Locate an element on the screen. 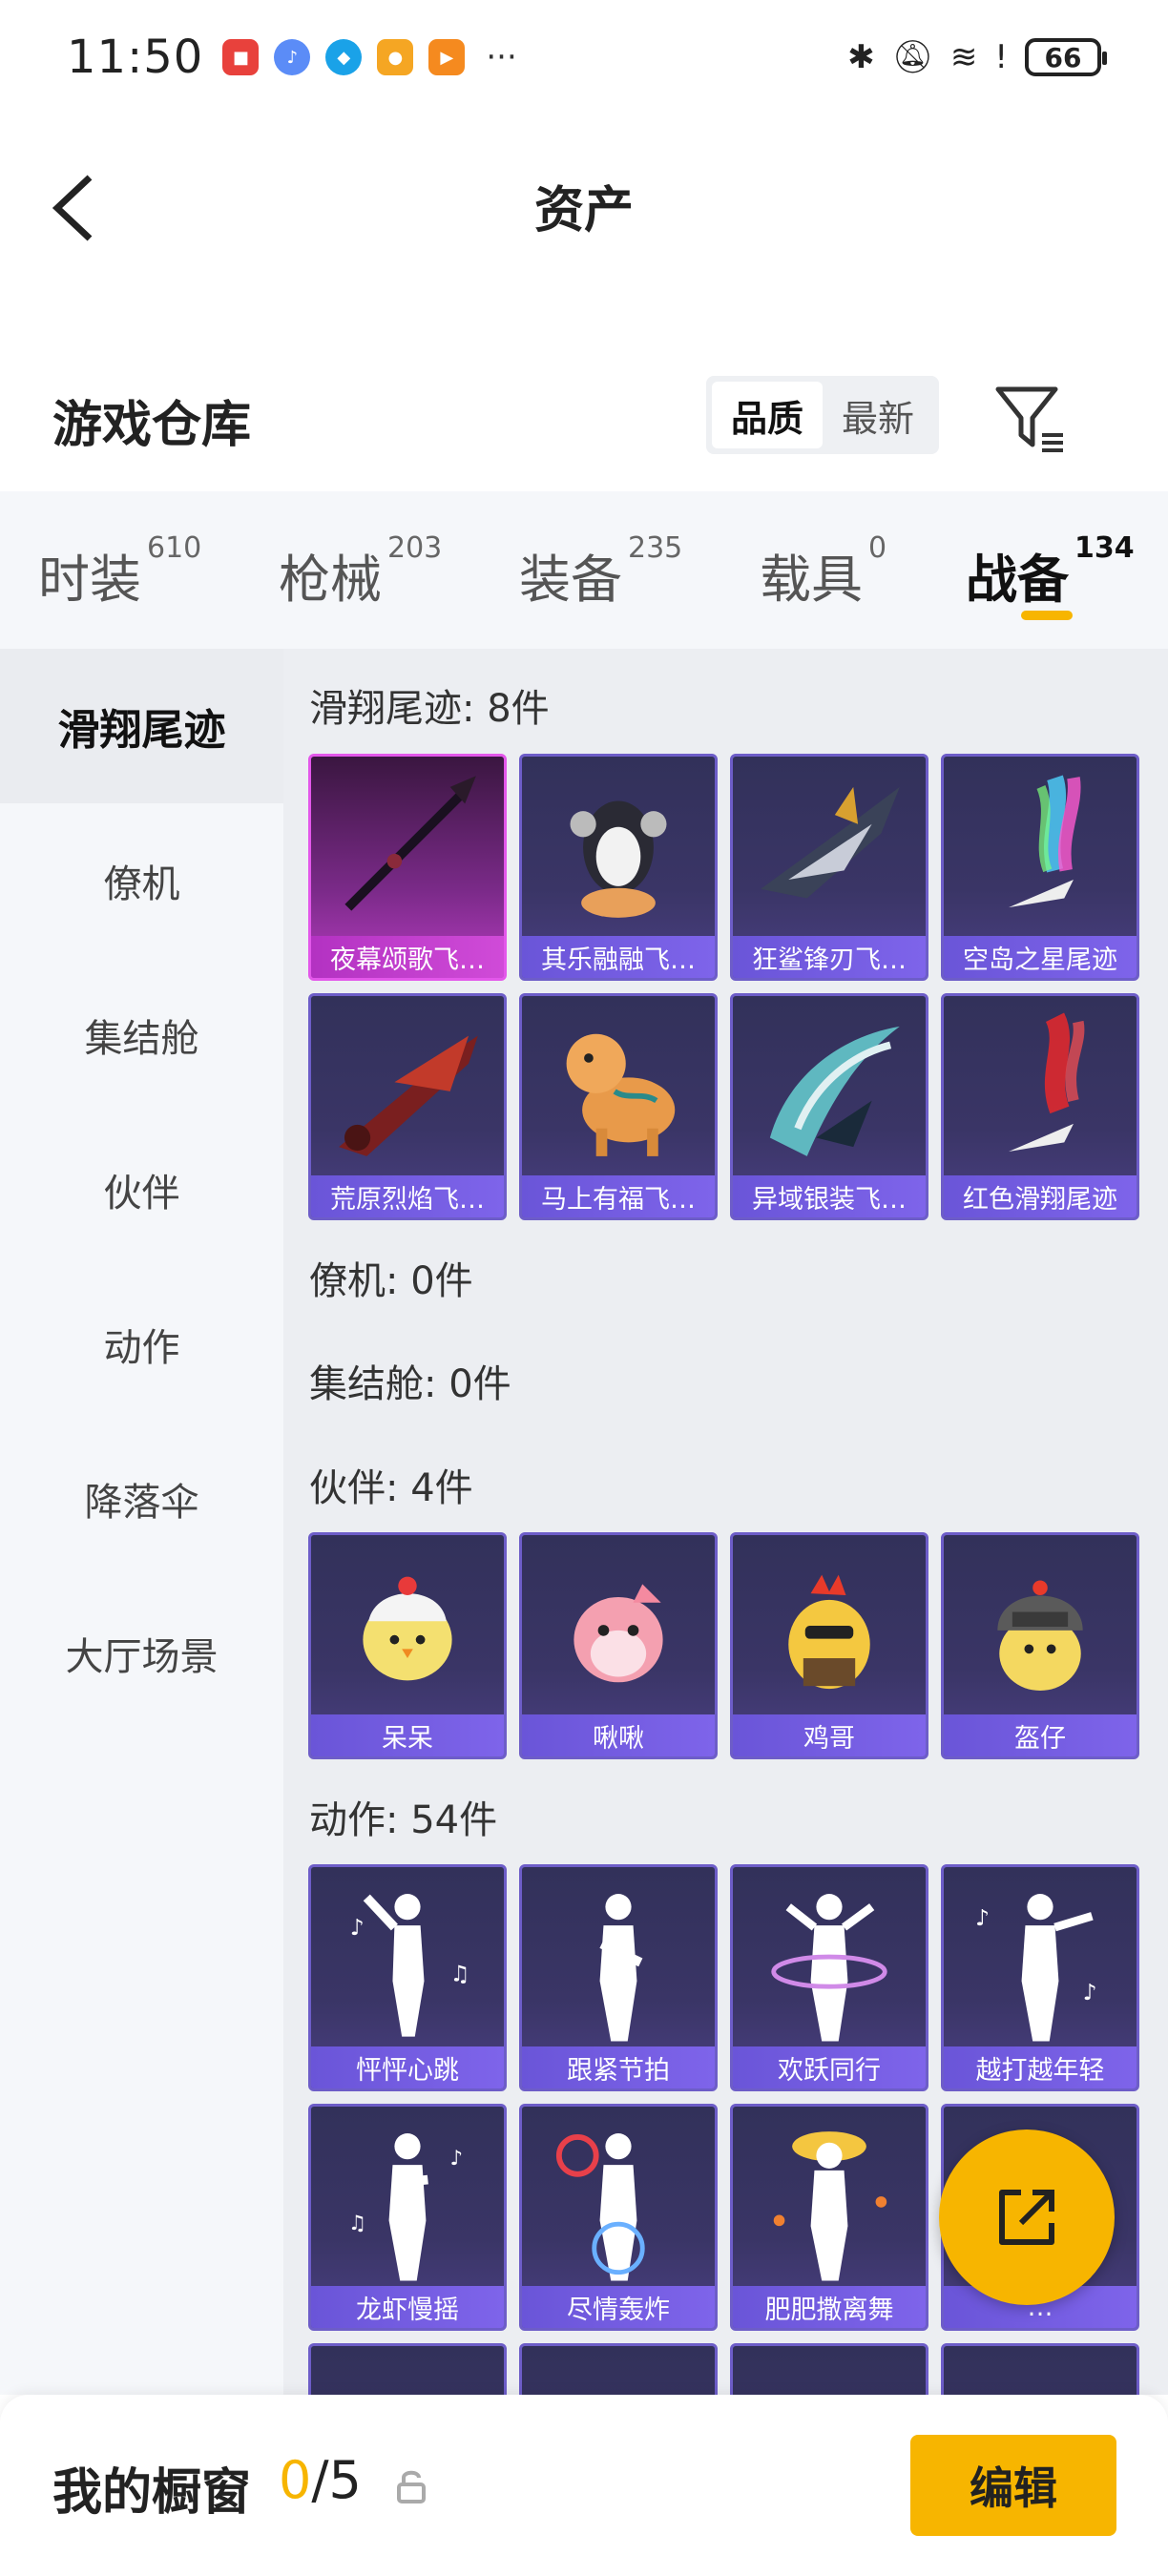 Image resolution: width=1168 pixels, height=2576 pixels. spear-art-icon is located at coordinates (410, 843).